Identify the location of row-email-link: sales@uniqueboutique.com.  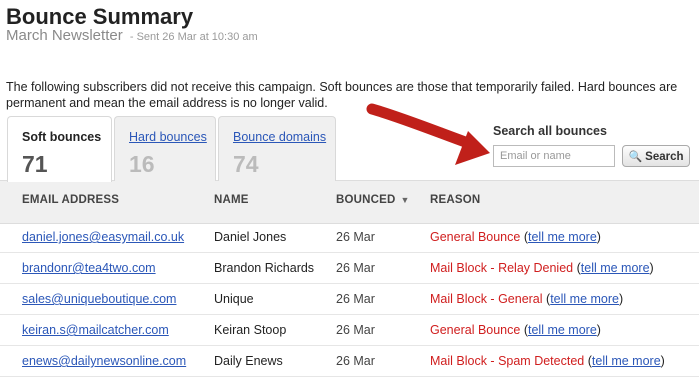
(99, 299).